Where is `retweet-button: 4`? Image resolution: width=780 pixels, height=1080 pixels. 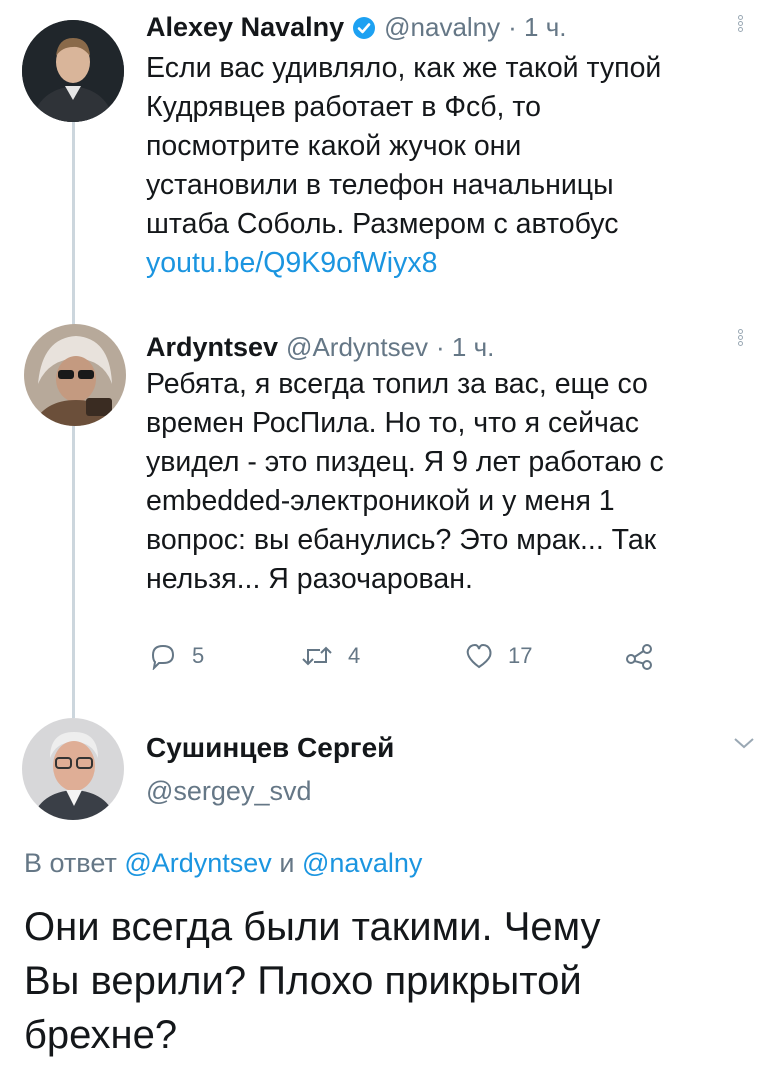 retweet-button: 4 is located at coordinates (330, 656).